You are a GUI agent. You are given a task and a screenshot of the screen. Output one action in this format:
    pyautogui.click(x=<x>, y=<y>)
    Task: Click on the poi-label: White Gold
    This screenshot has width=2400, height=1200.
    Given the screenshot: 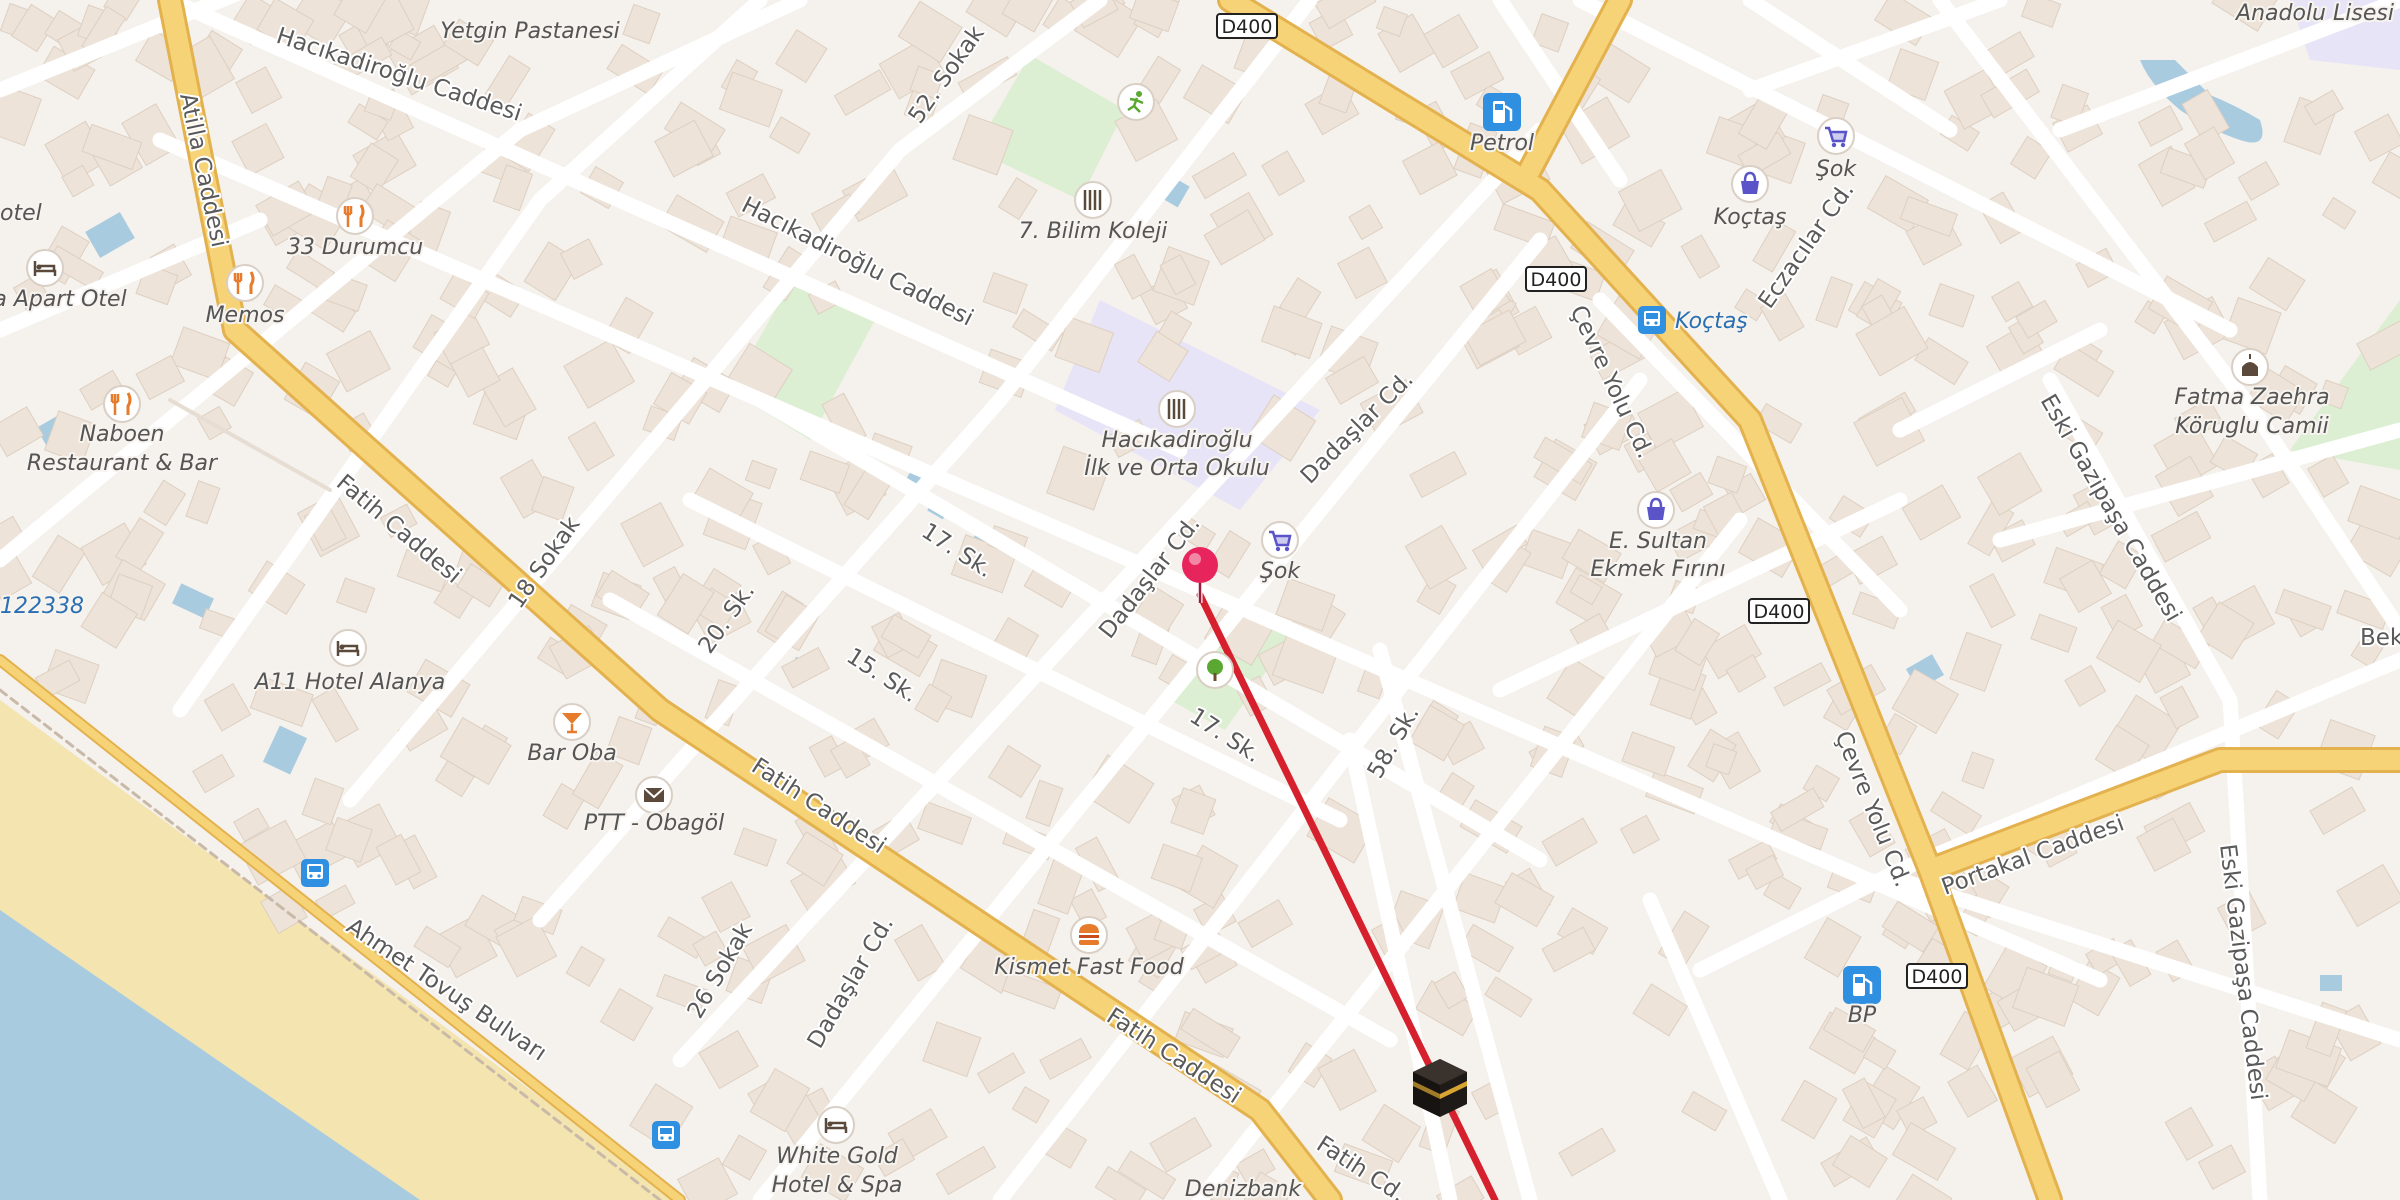 What is the action you would take?
    pyautogui.click(x=837, y=1156)
    